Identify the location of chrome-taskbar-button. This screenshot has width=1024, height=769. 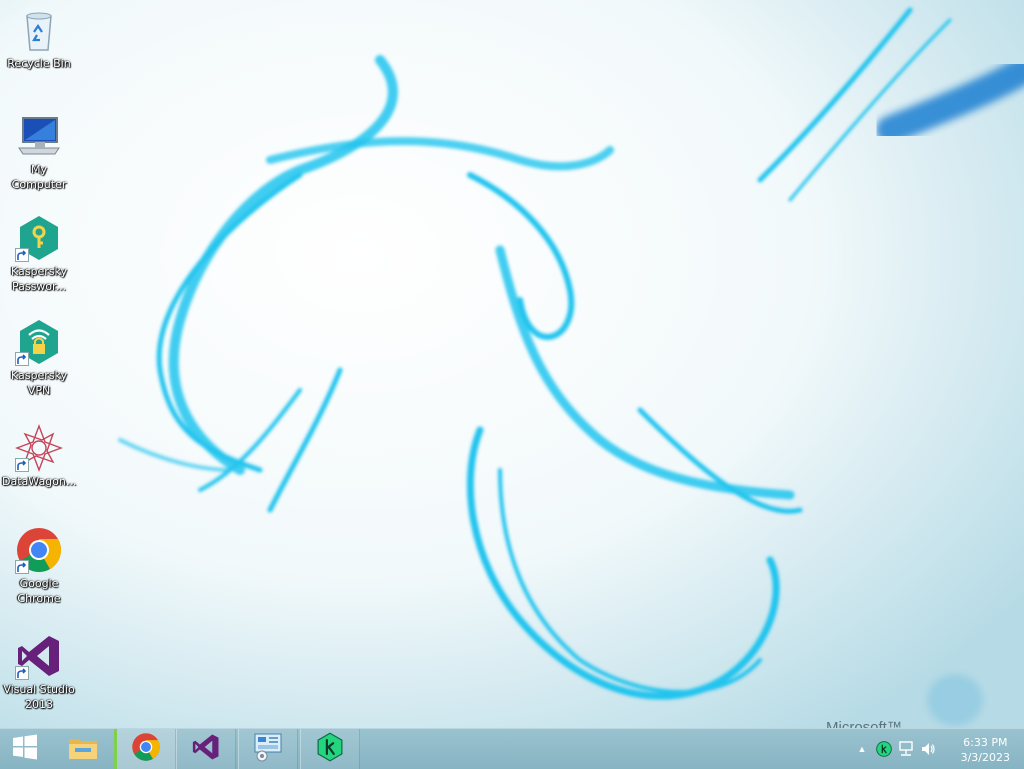
(145, 749).